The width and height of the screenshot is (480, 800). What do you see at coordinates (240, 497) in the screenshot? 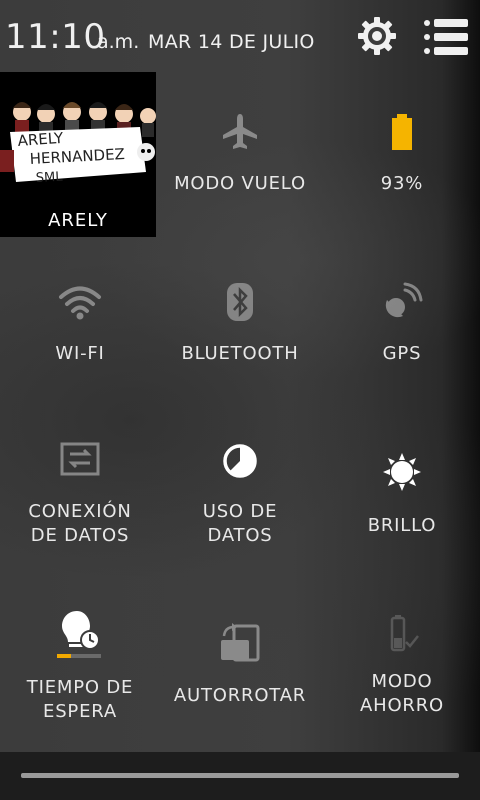
I see `data-usage-tile: USO DE DATOS` at bounding box center [240, 497].